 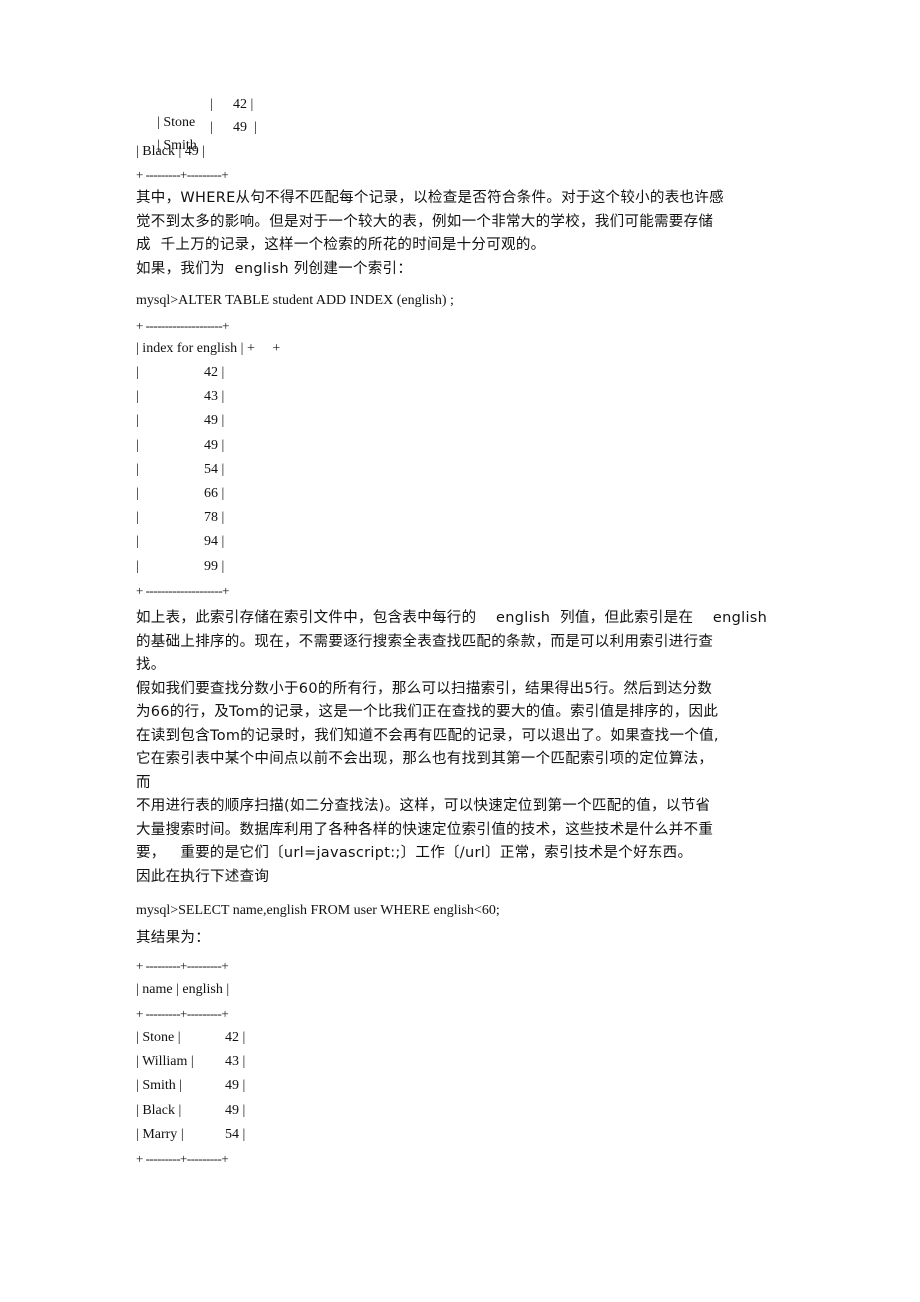 What do you see at coordinates (211, 566) in the screenshot?
I see `index-value-text: 99` at bounding box center [211, 566].